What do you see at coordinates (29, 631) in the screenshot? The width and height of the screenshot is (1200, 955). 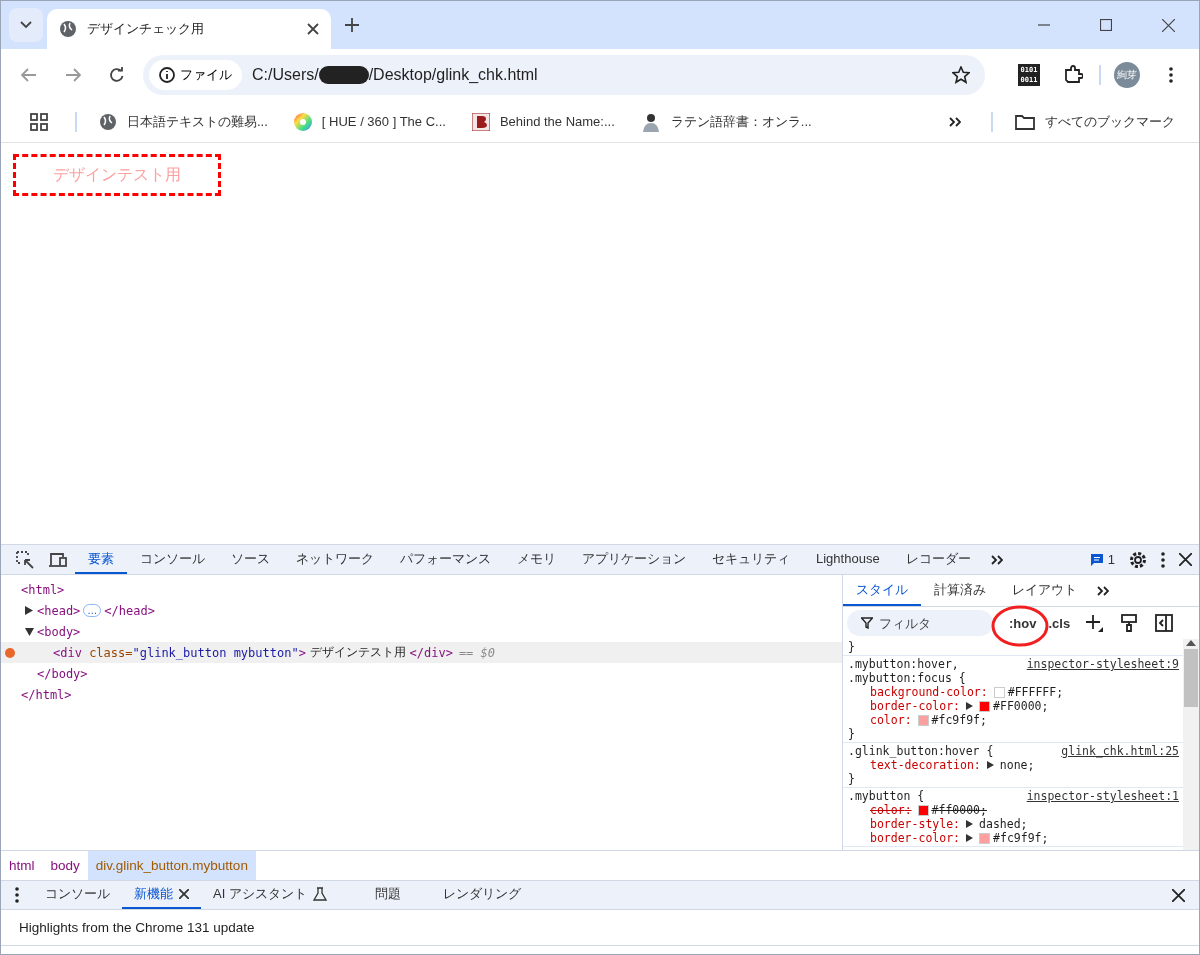 I see `collapse-triangle-icon` at bounding box center [29, 631].